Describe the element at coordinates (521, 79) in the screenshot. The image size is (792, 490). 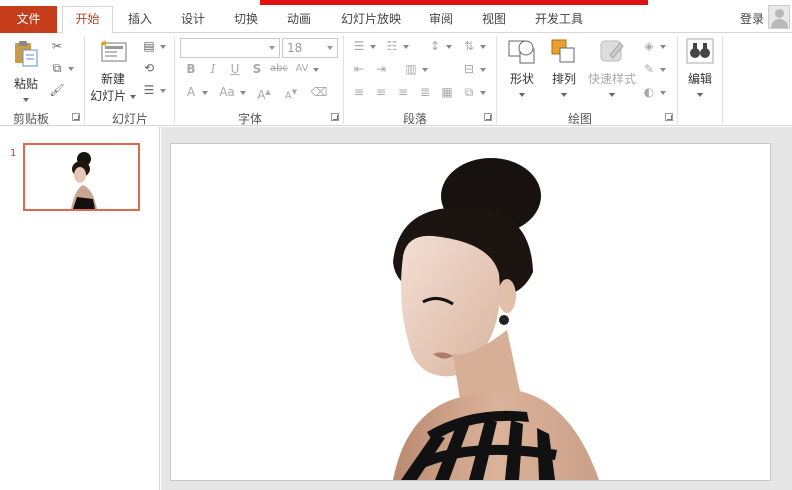
I see `shapes-label: 形状` at that location.